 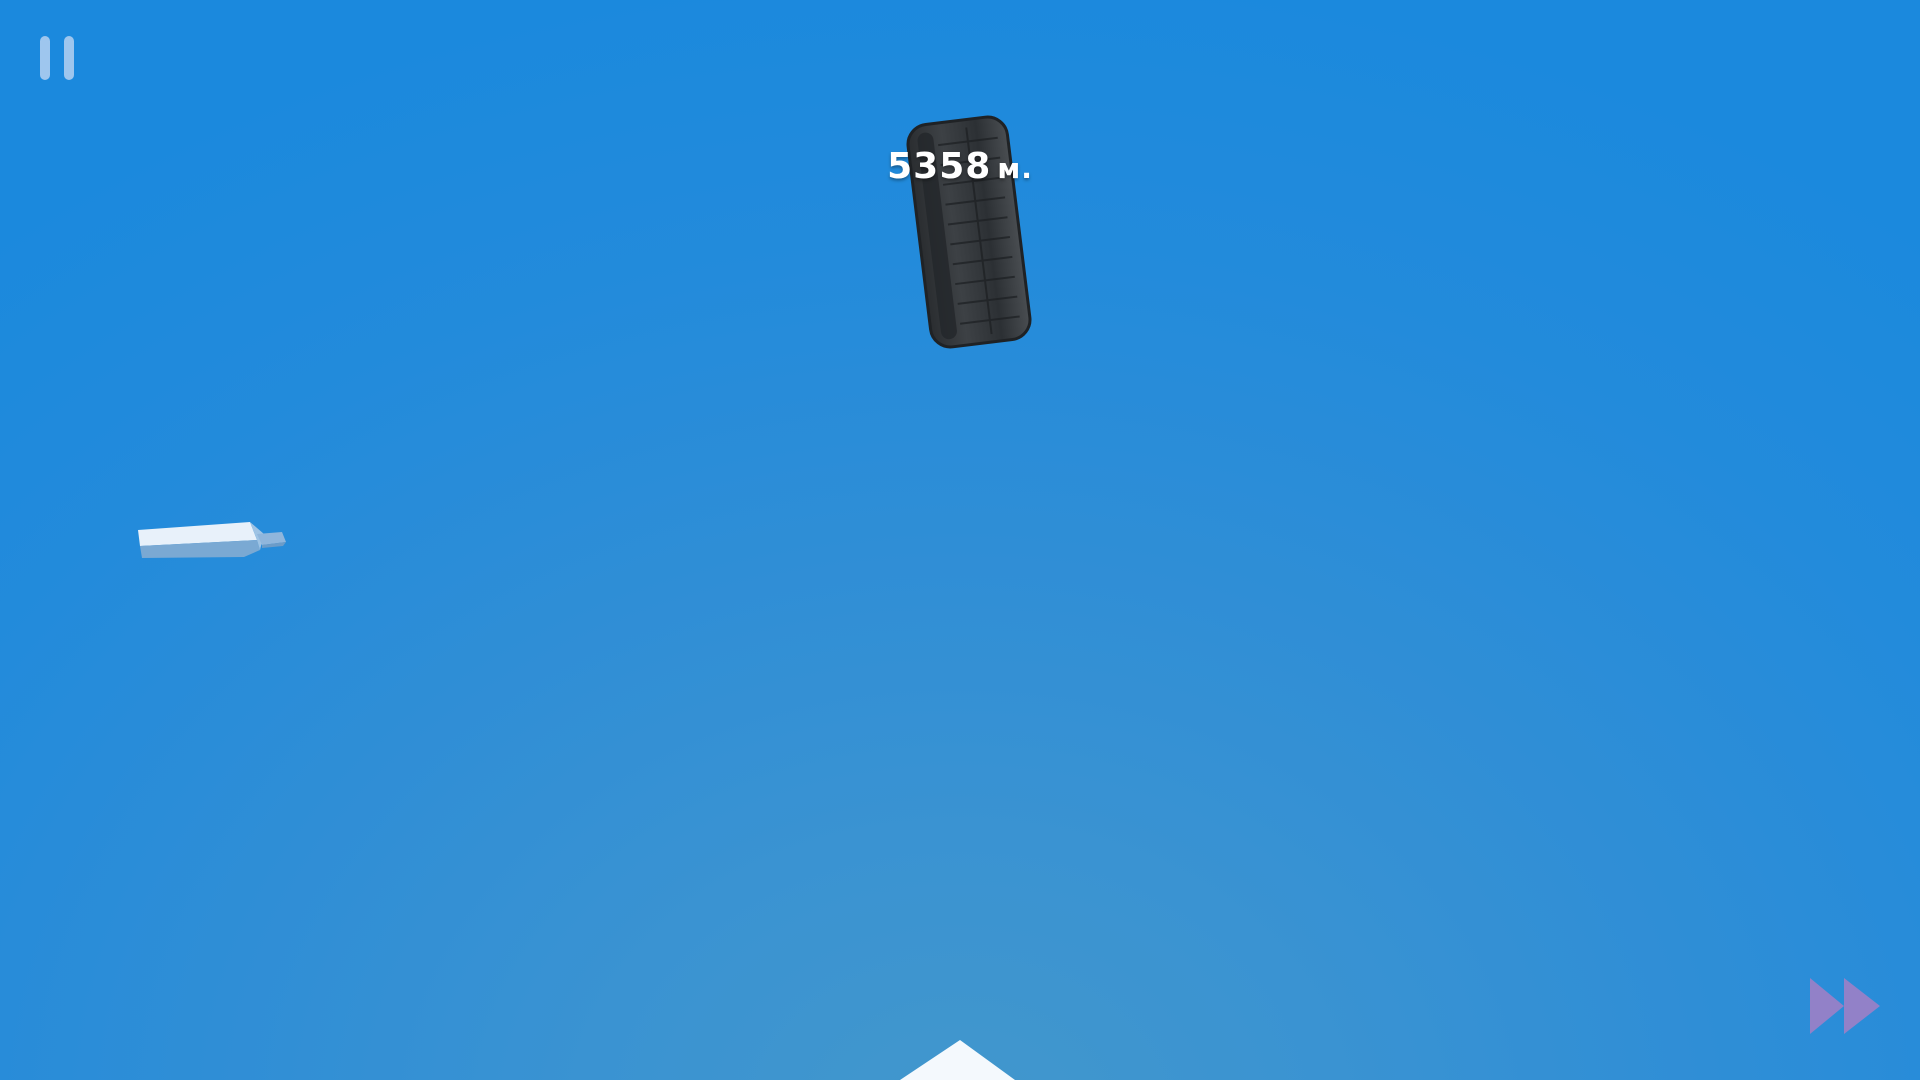 I want to click on distance-value: 5358, so click(x=939, y=166).